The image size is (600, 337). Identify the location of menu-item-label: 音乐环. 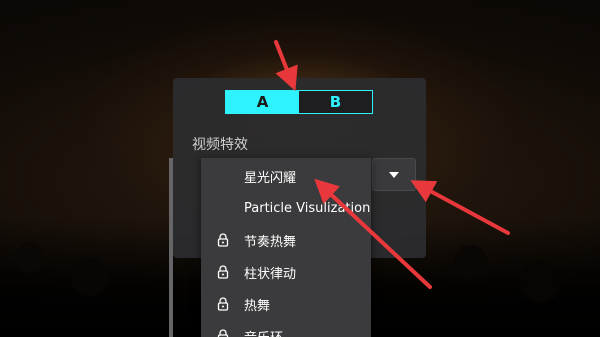
(263, 332).